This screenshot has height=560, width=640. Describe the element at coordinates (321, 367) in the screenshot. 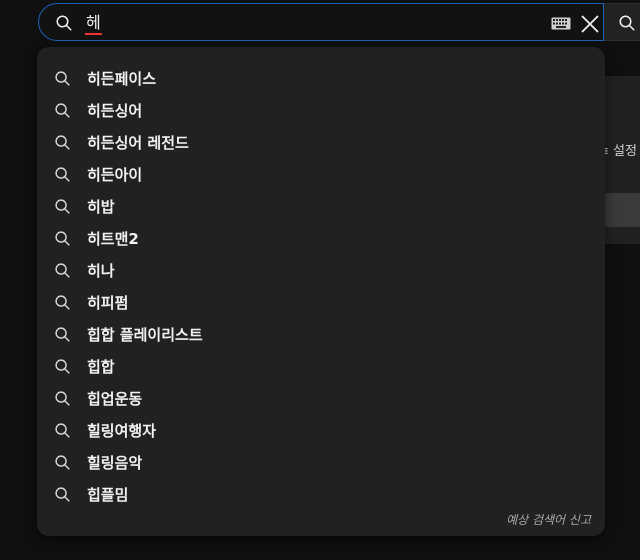

I see `suggestion-item: 힙합` at that location.